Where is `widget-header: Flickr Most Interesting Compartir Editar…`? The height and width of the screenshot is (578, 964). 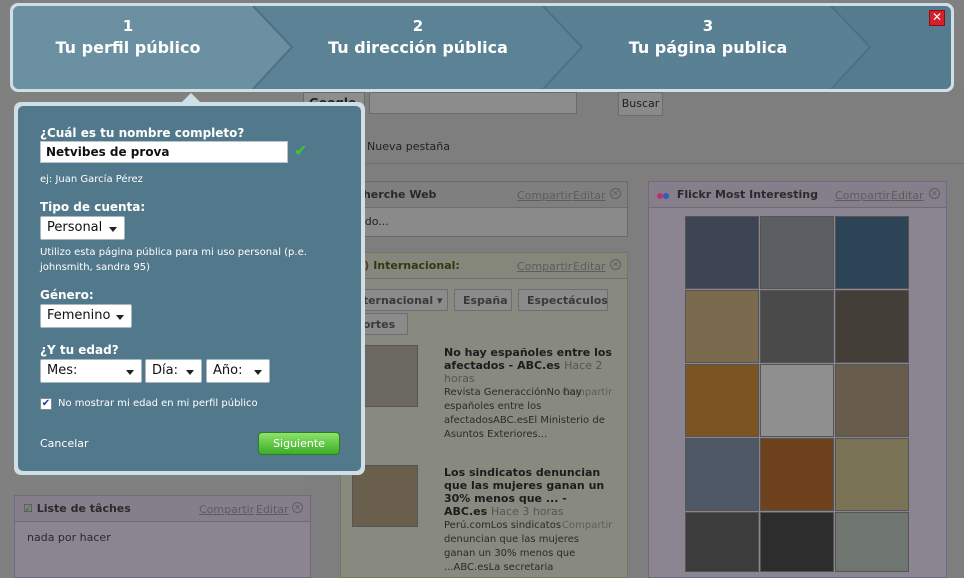 widget-header: Flickr Most Interesting Compartir Editar… is located at coordinates (797, 195).